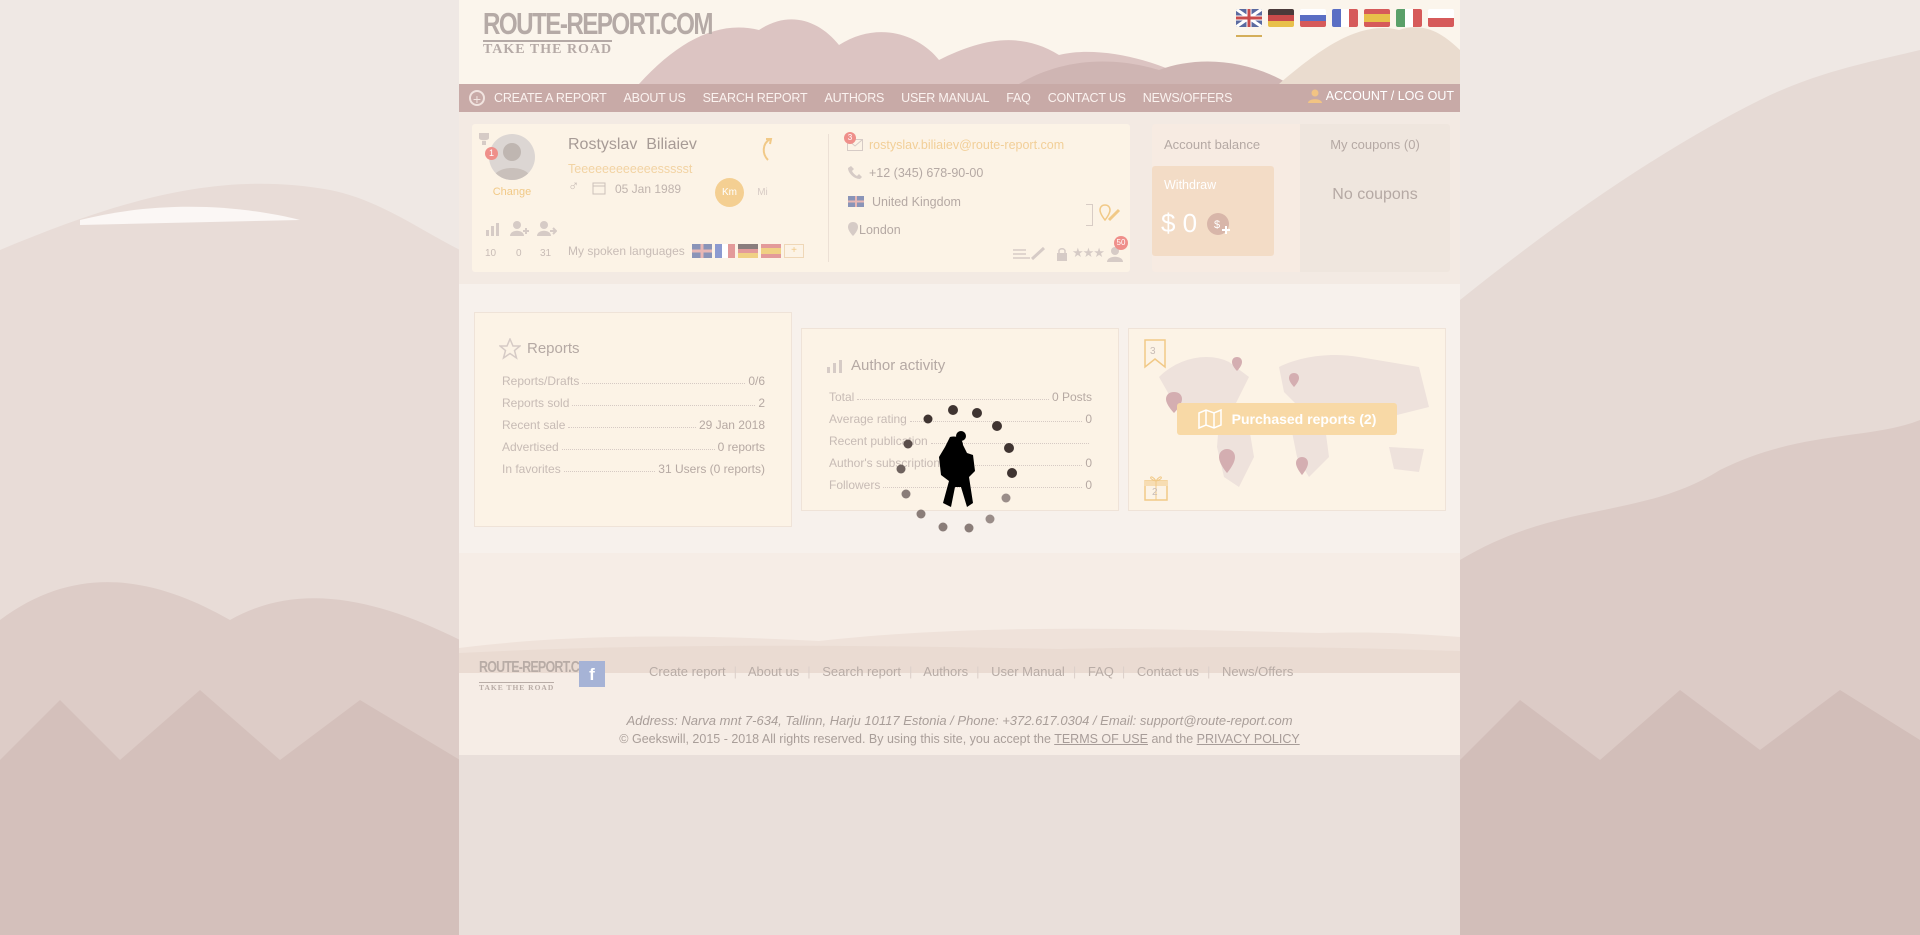 The height and width of the screenshot is (935, 1920). What do you see at coordinates (1281, 18) in the screenshot?
I see `german-flag-icon` at bounding box center [1281, 18].